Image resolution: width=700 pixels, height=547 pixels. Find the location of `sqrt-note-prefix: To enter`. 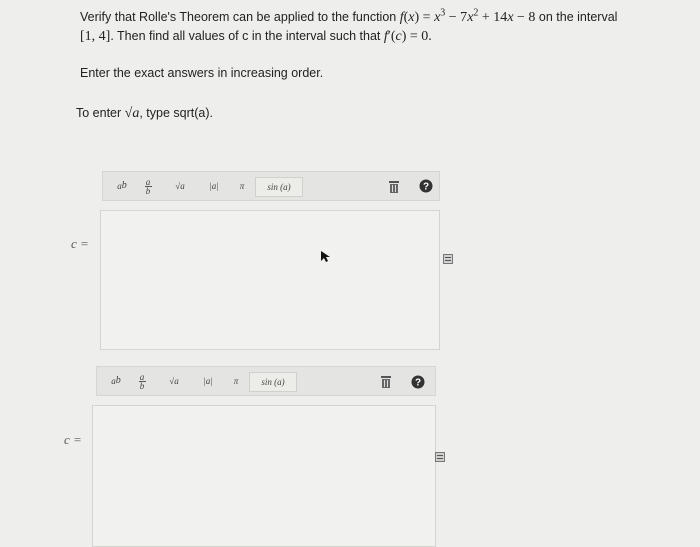

sqrt-note-prefix: To enter is located at coordinates (100, 113).